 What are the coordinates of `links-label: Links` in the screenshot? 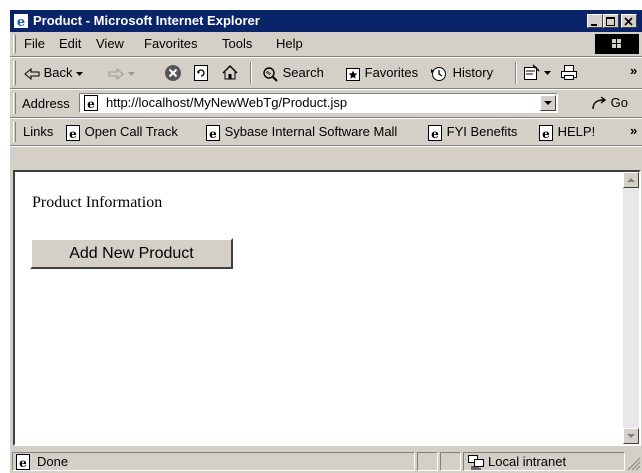 It's located at (38, 131).